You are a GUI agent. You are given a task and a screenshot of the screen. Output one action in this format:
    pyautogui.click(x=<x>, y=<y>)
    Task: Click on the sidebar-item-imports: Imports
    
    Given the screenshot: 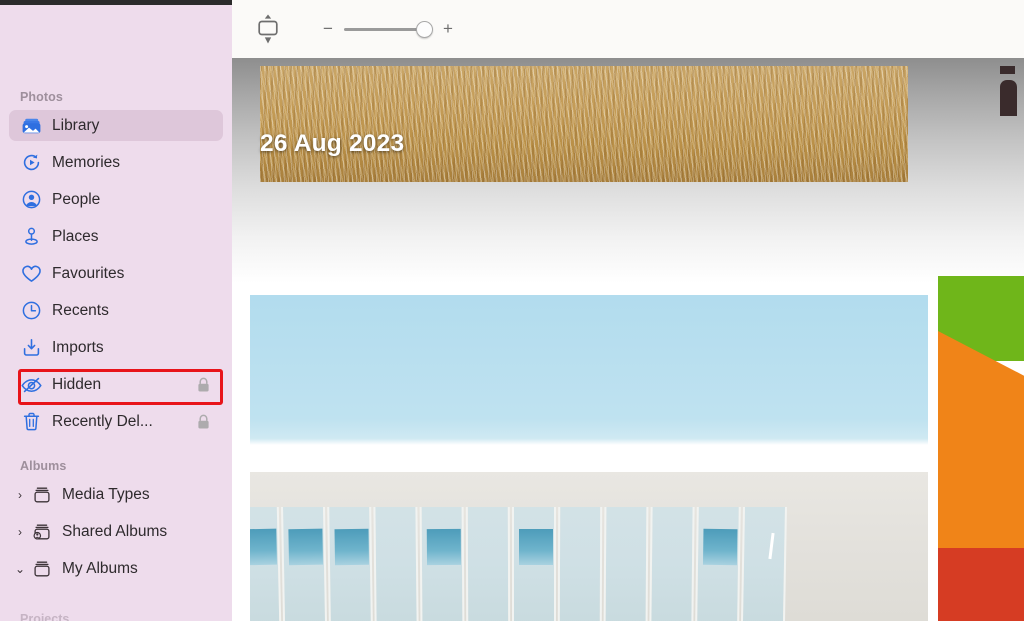 What is the action you would take?
    pyautogui.click(x=116, y=347)
    